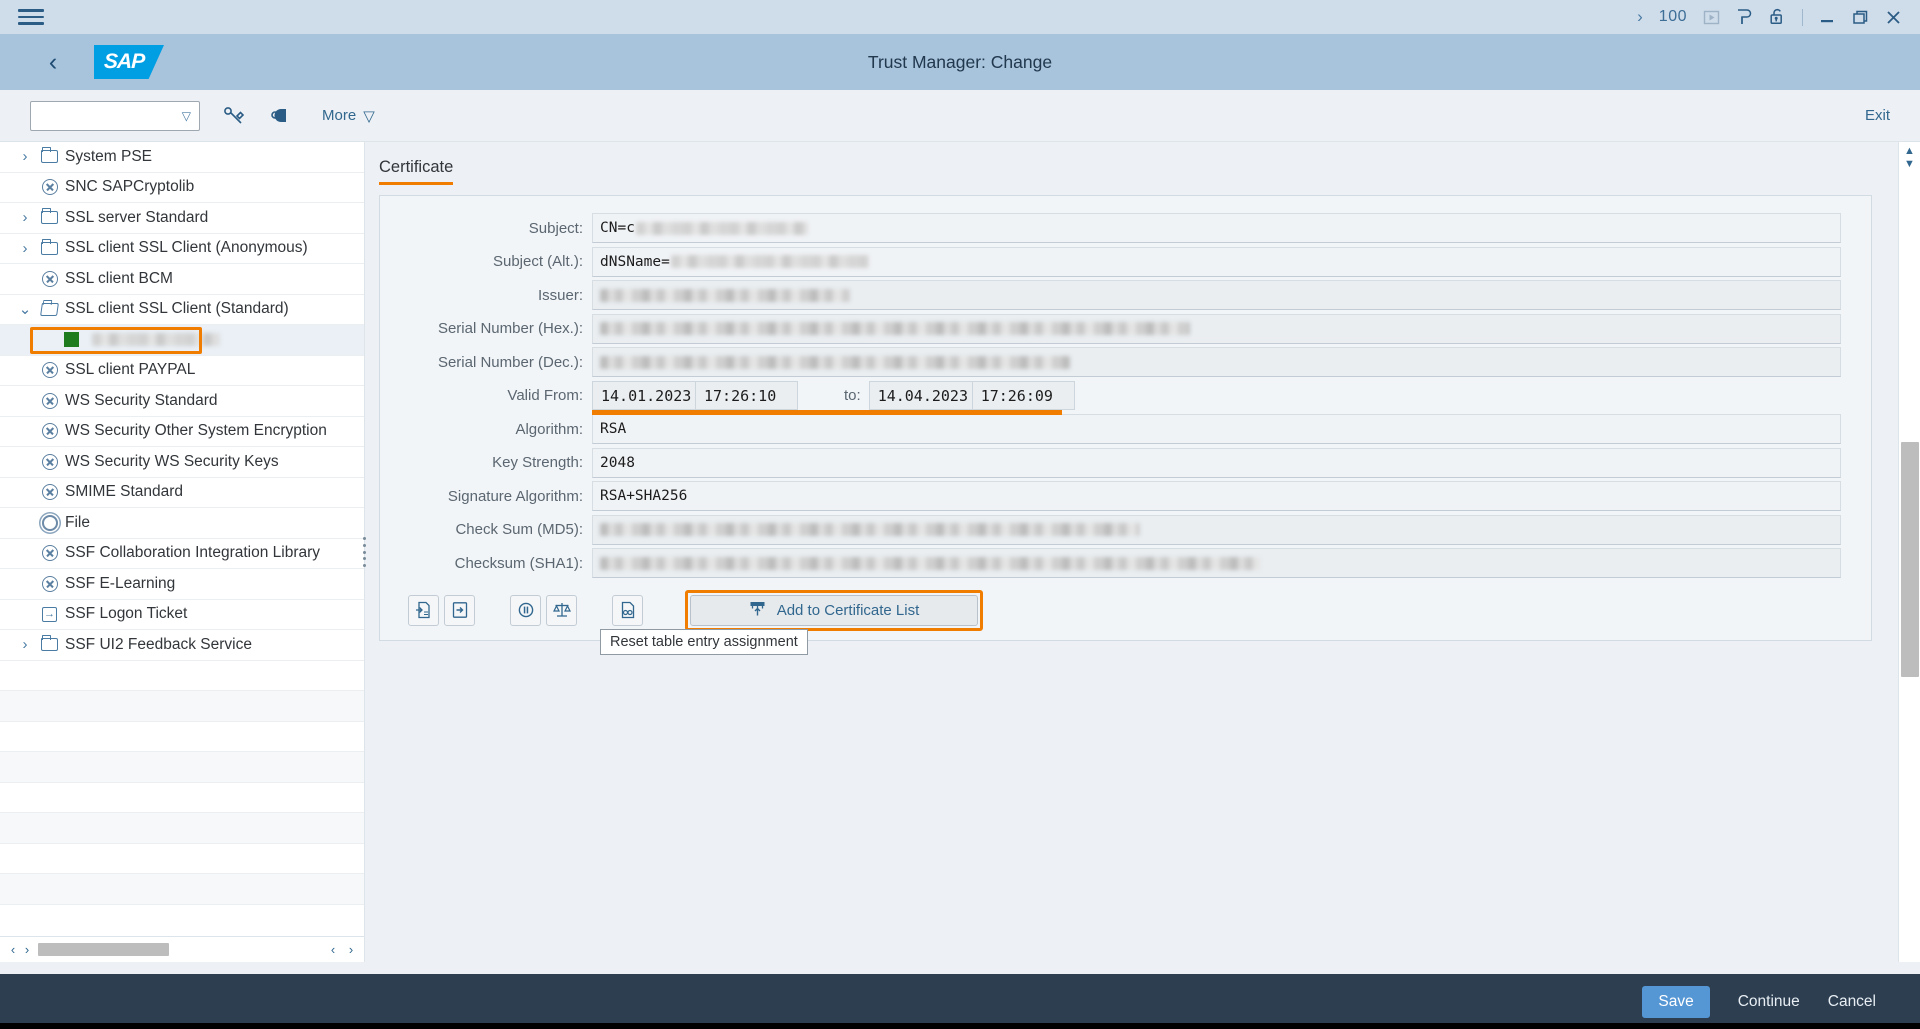  Describe the element at coordinates (1877, 115) in the screenshot. I see `exit-button: Exit` at that location.